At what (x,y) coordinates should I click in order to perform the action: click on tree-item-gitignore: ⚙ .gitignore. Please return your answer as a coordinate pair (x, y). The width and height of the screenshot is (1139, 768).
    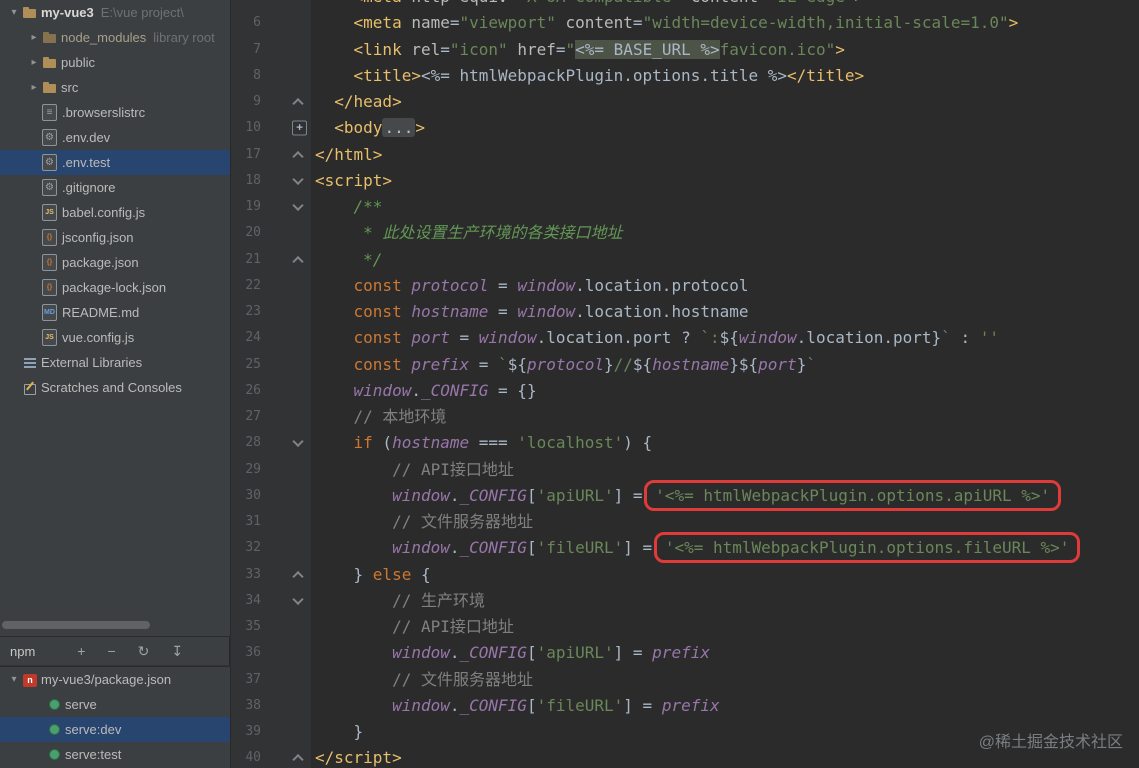
    Looking at the image, I should click on (115, 187).